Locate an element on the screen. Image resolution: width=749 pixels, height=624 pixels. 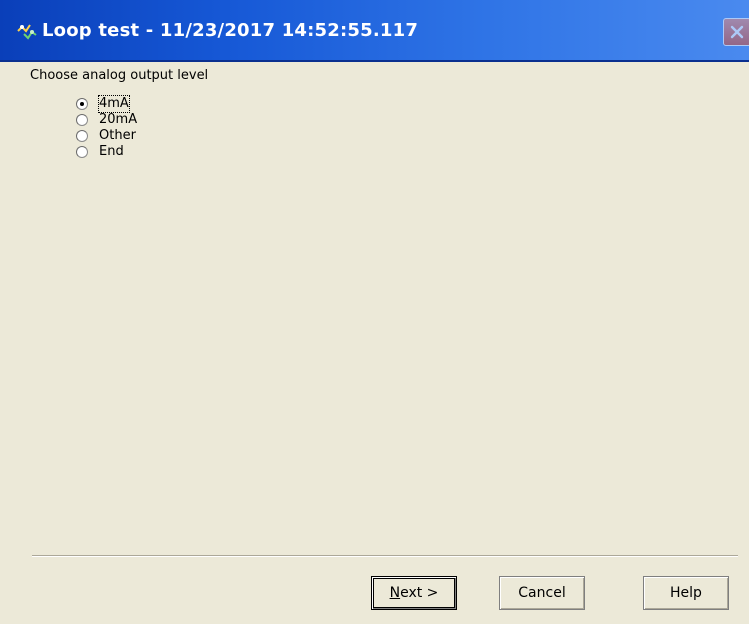
button-separator is located at coordinates (385, 556).